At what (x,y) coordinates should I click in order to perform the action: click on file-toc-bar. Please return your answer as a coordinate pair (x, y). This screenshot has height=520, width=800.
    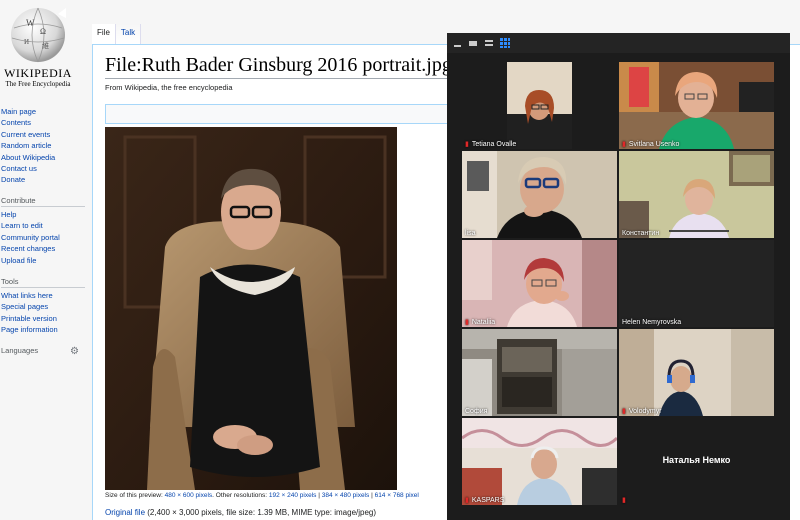
    Looking at the image, I should click on (281, 114).